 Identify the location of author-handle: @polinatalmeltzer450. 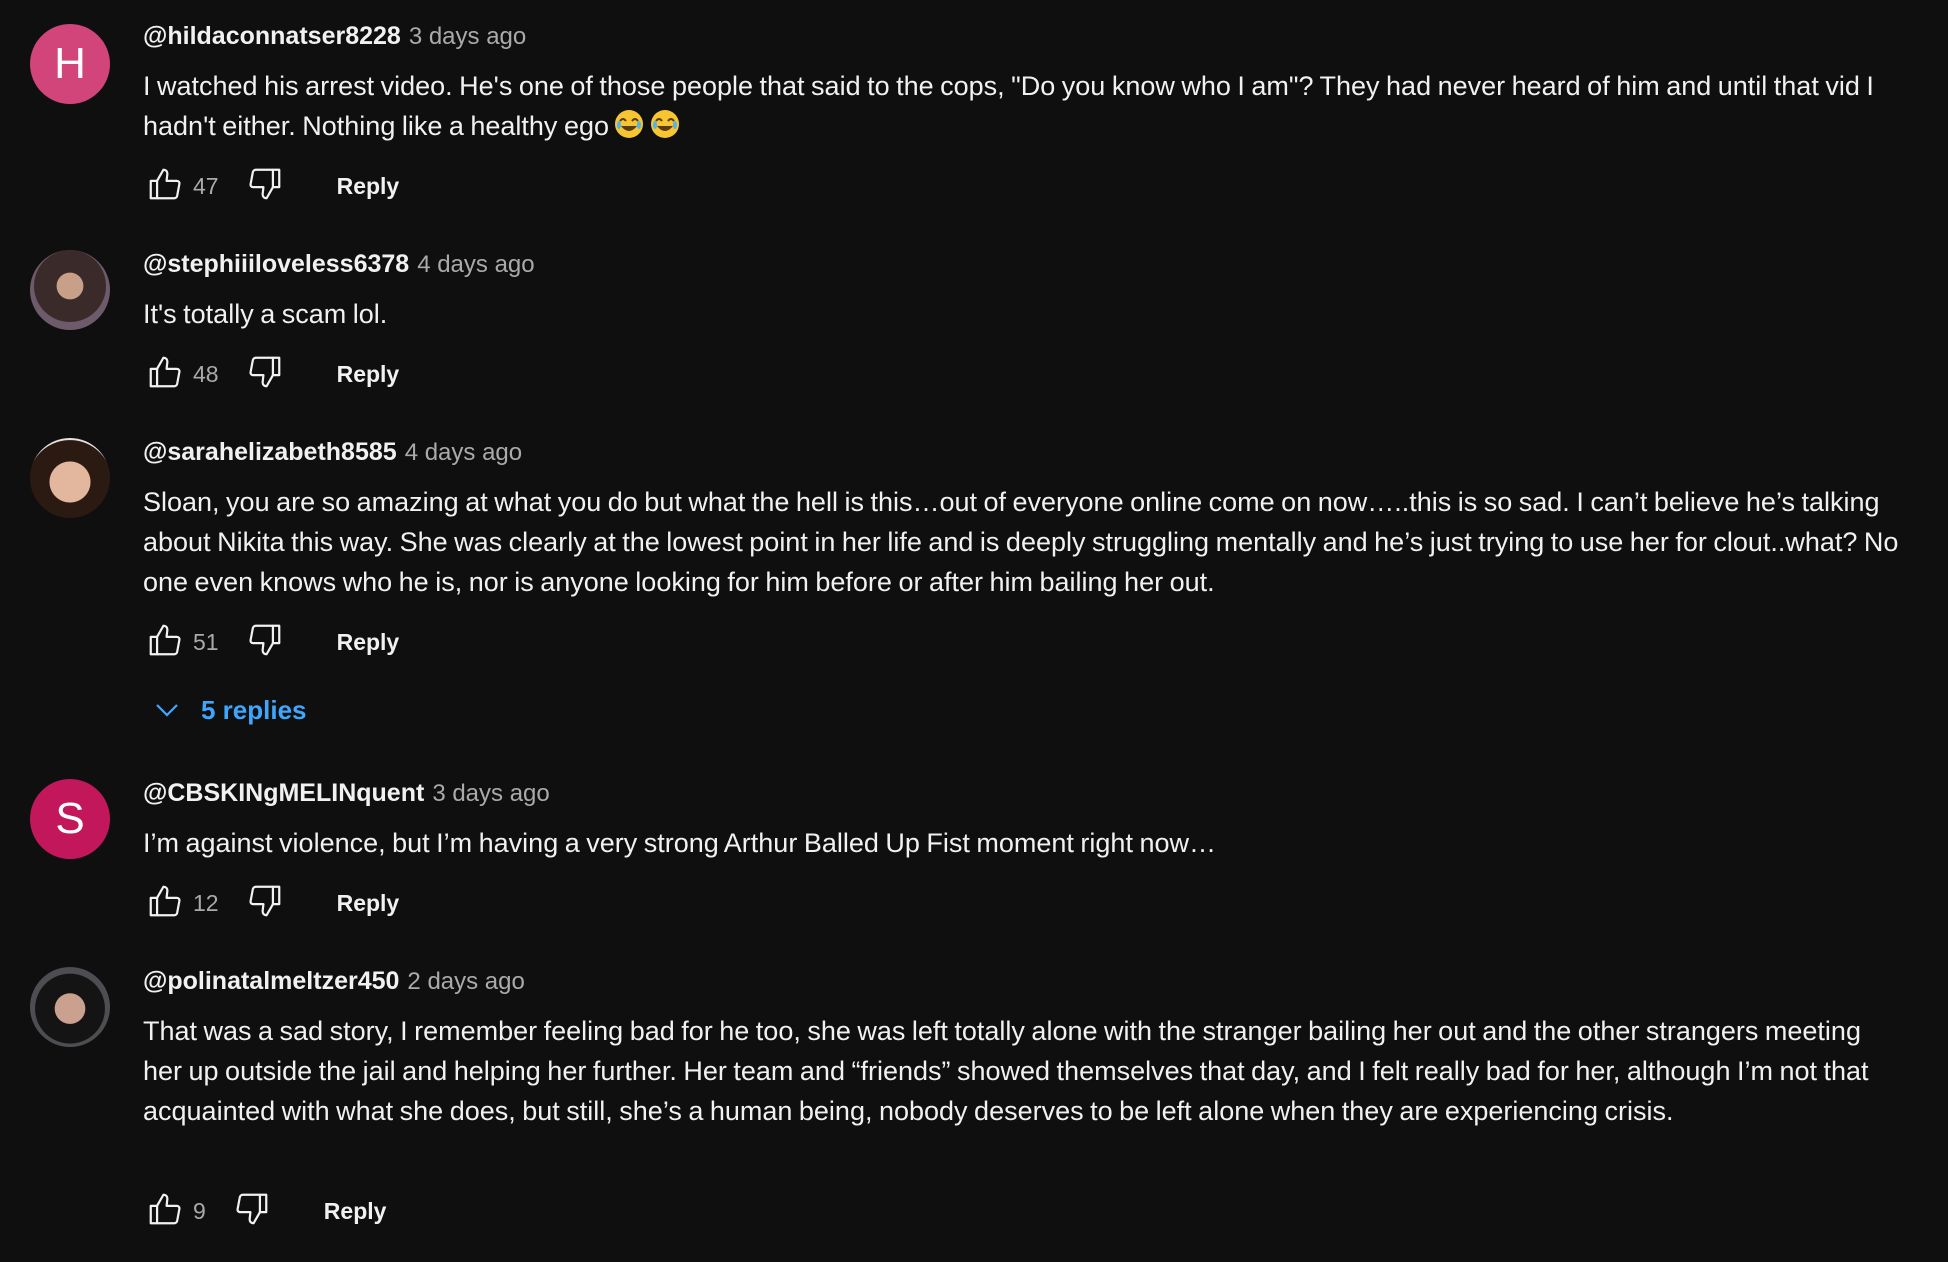
(271, 981).